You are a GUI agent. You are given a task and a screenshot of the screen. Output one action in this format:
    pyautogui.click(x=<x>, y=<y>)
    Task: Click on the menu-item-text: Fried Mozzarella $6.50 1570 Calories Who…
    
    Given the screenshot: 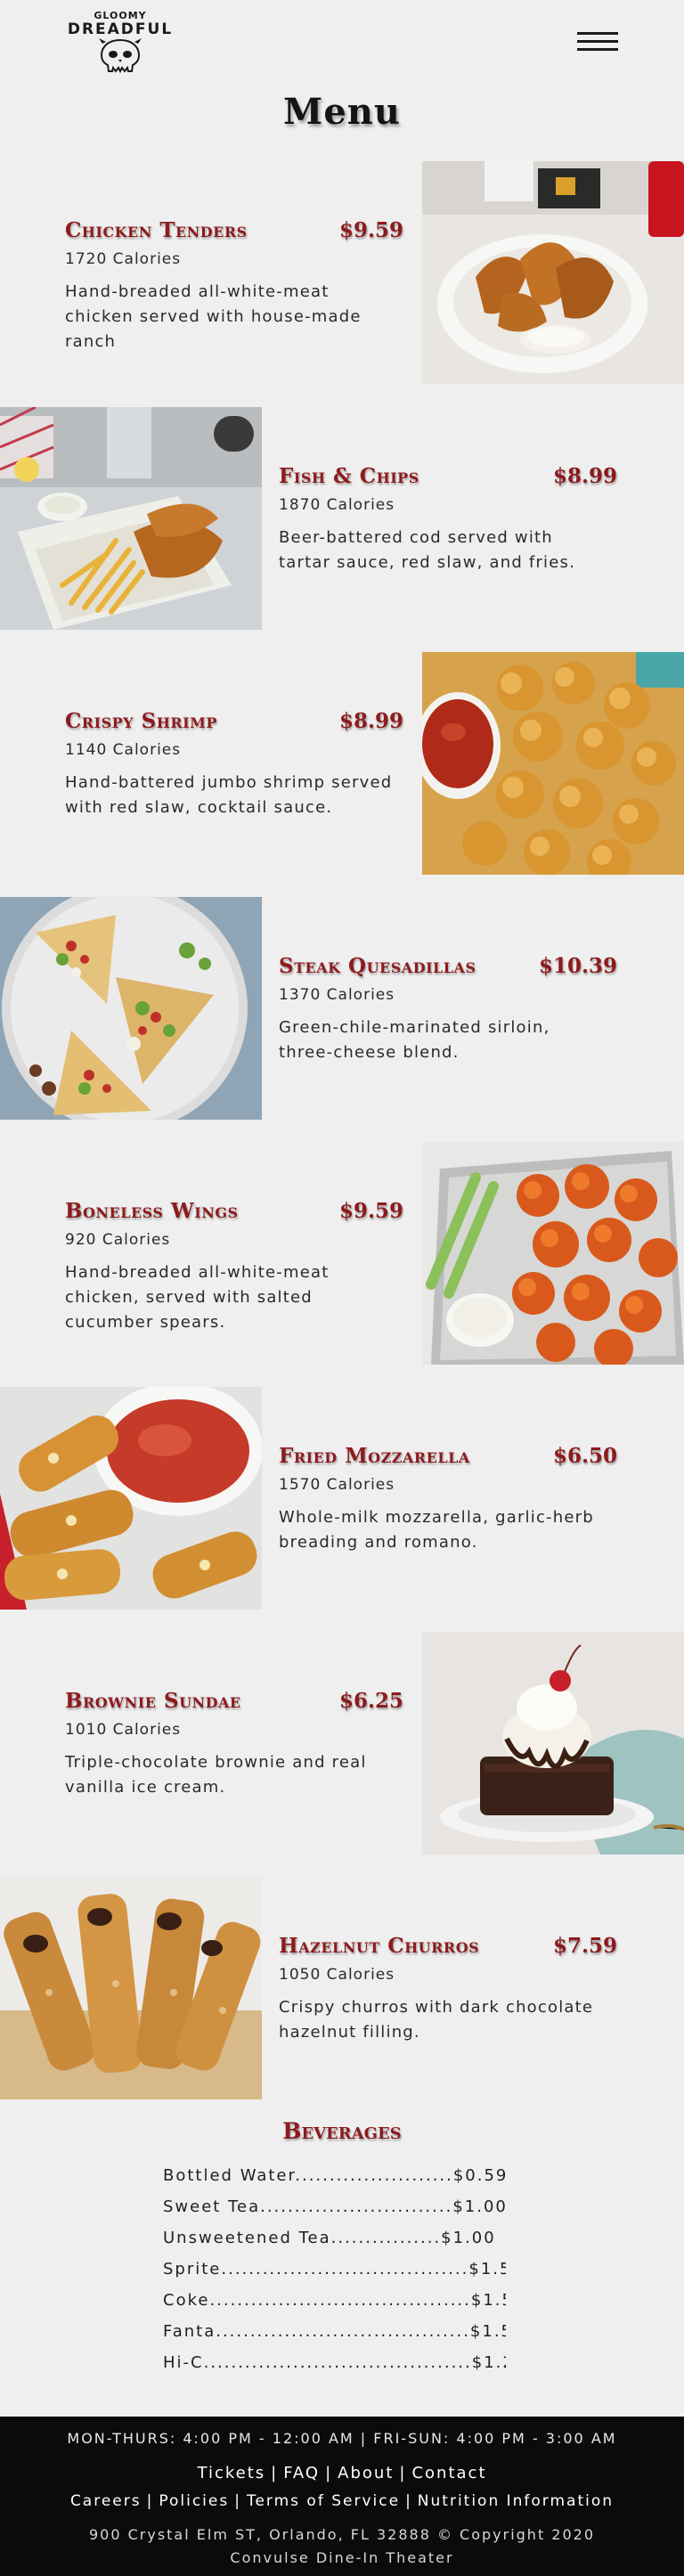 What is the action you would take?
    pyautogui.click(x=448, y=1498)
    